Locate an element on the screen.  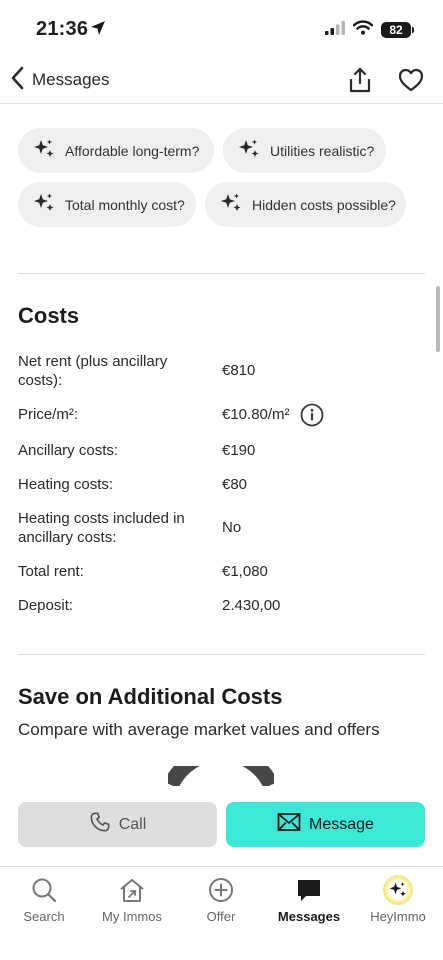
cost-label-net-rent: Net rent (plus ancillary costs): is located at coordinates (93, 371).